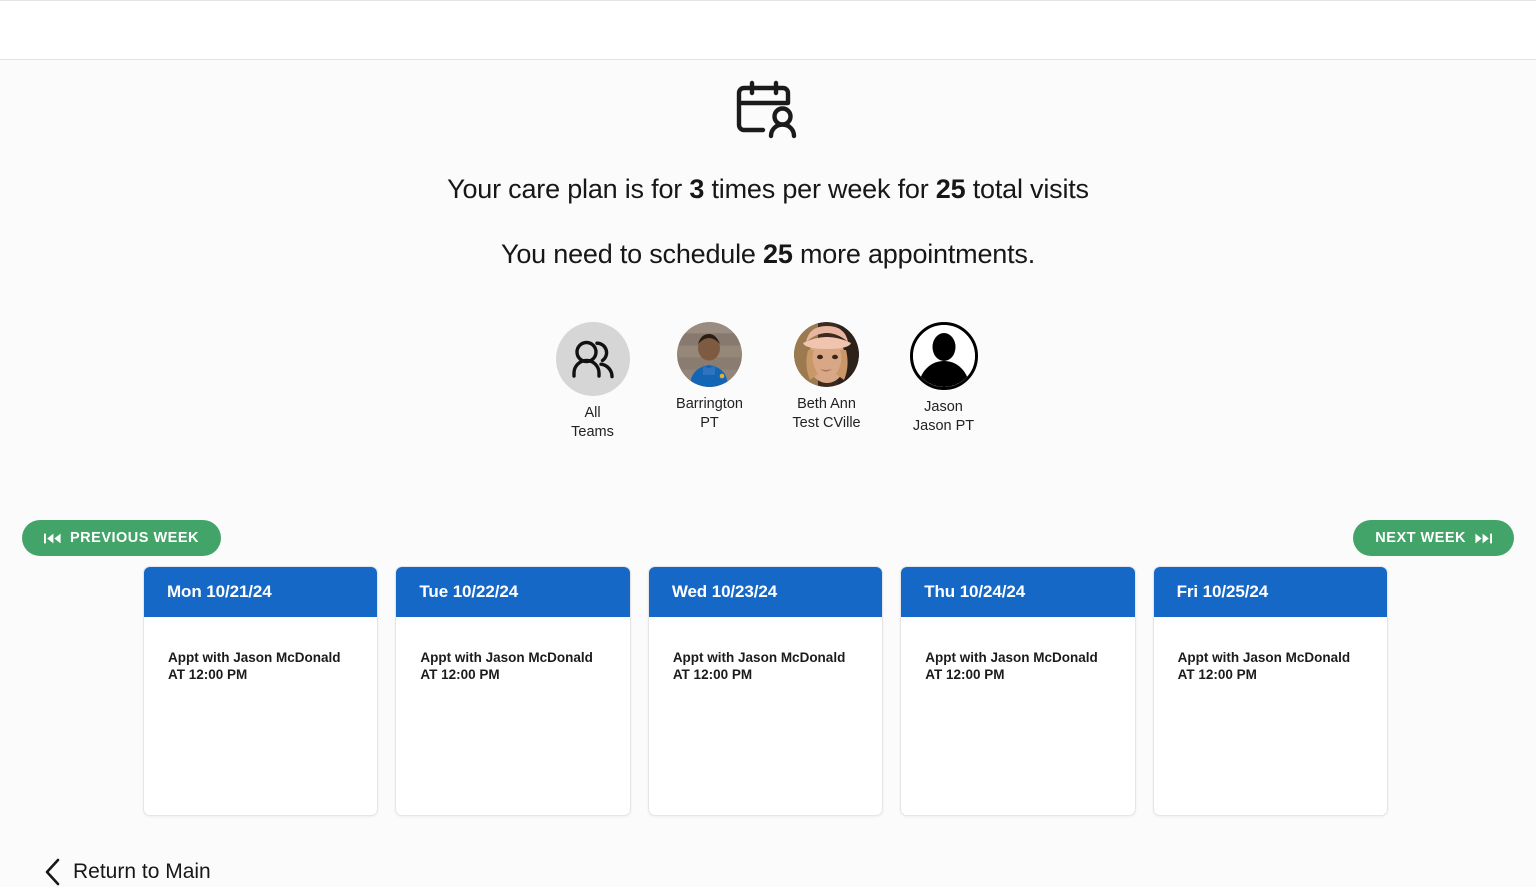 This screenshot has width=1536, height=887. I want to click on week-navigation: PREVIOUS WEEK NEXT WEEK, so click(768, 538).